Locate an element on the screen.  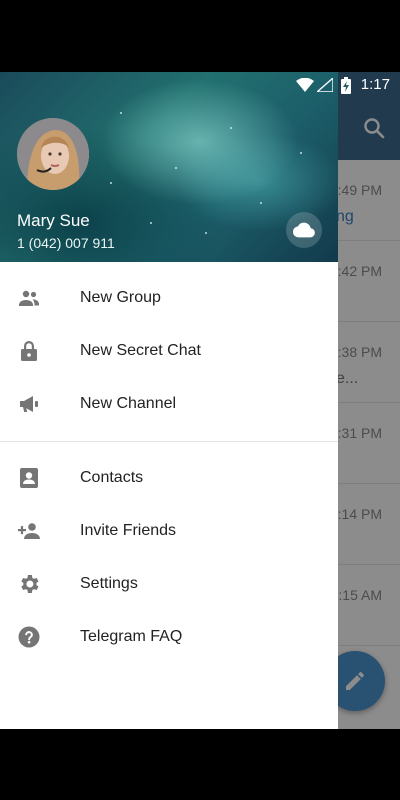
menu-item-invite-friends: Invite Friends is located at coordinates (169, 531).